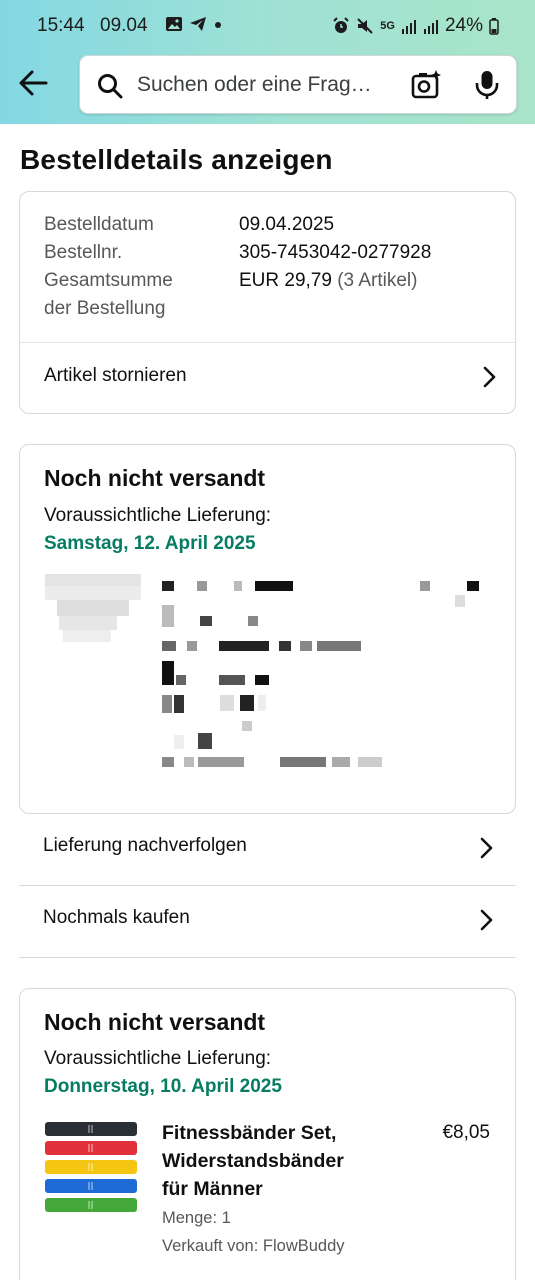 The width and height of the screenshot is (535, 1280). What do you see at coordinates (287, 224) in the screenshot?
I see `order-date-value: 09.04.2025` at bounding box center [287, 224].